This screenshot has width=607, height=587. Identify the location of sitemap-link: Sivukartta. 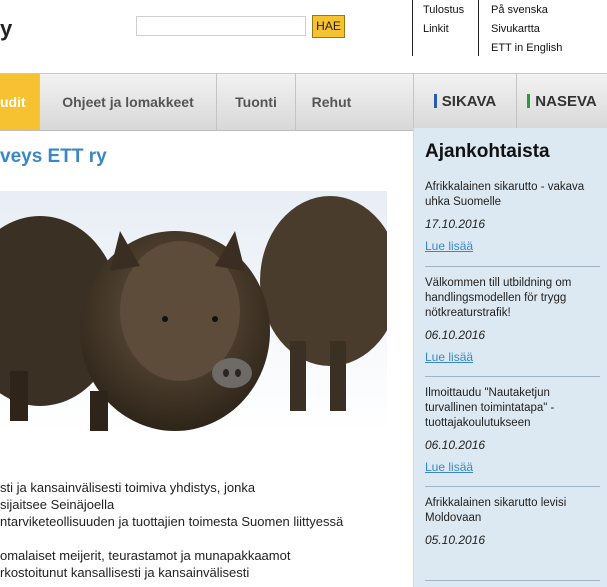
(543, 29).